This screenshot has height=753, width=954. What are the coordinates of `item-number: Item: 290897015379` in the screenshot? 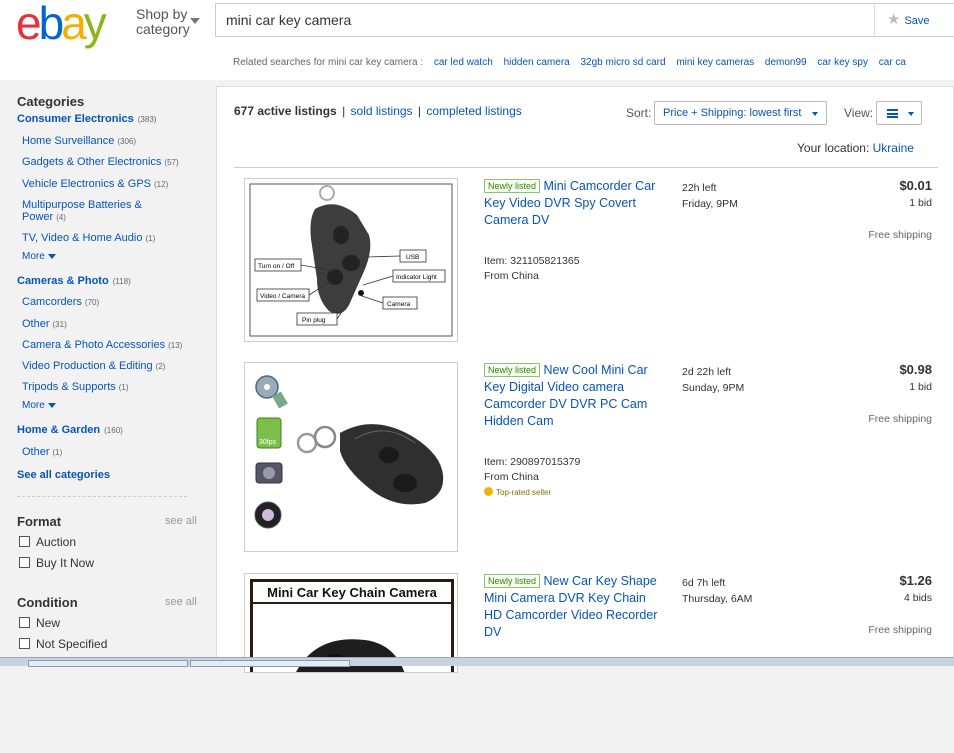 It's located at (532, 462).